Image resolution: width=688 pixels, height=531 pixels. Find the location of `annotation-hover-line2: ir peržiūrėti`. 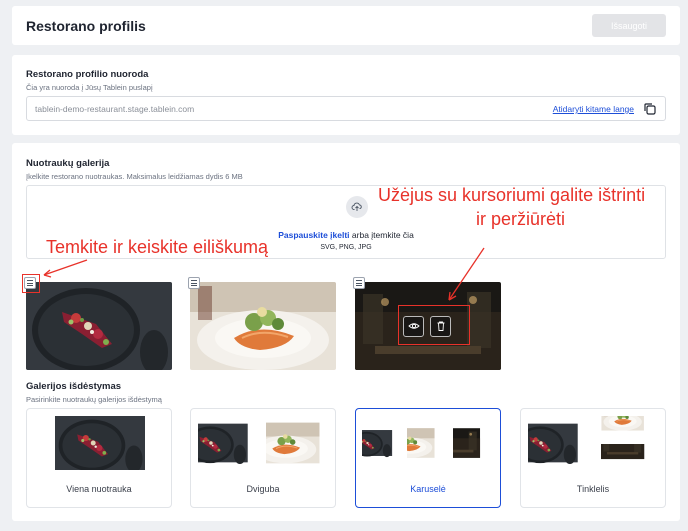

annotation-hover-line2: ir peržiūrėti is located at coordinates (521, 219).